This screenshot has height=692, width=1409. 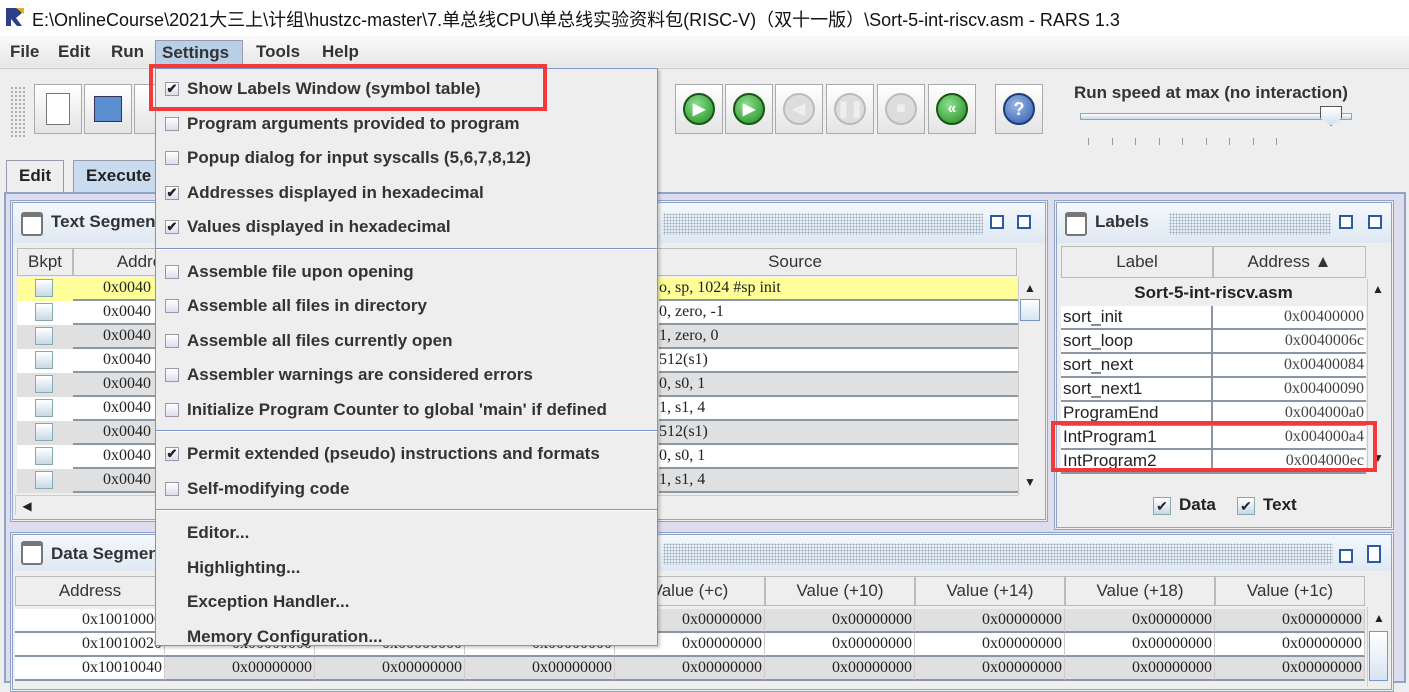 I want to click on menu-tools: Tools, so click(x=278, y=53).